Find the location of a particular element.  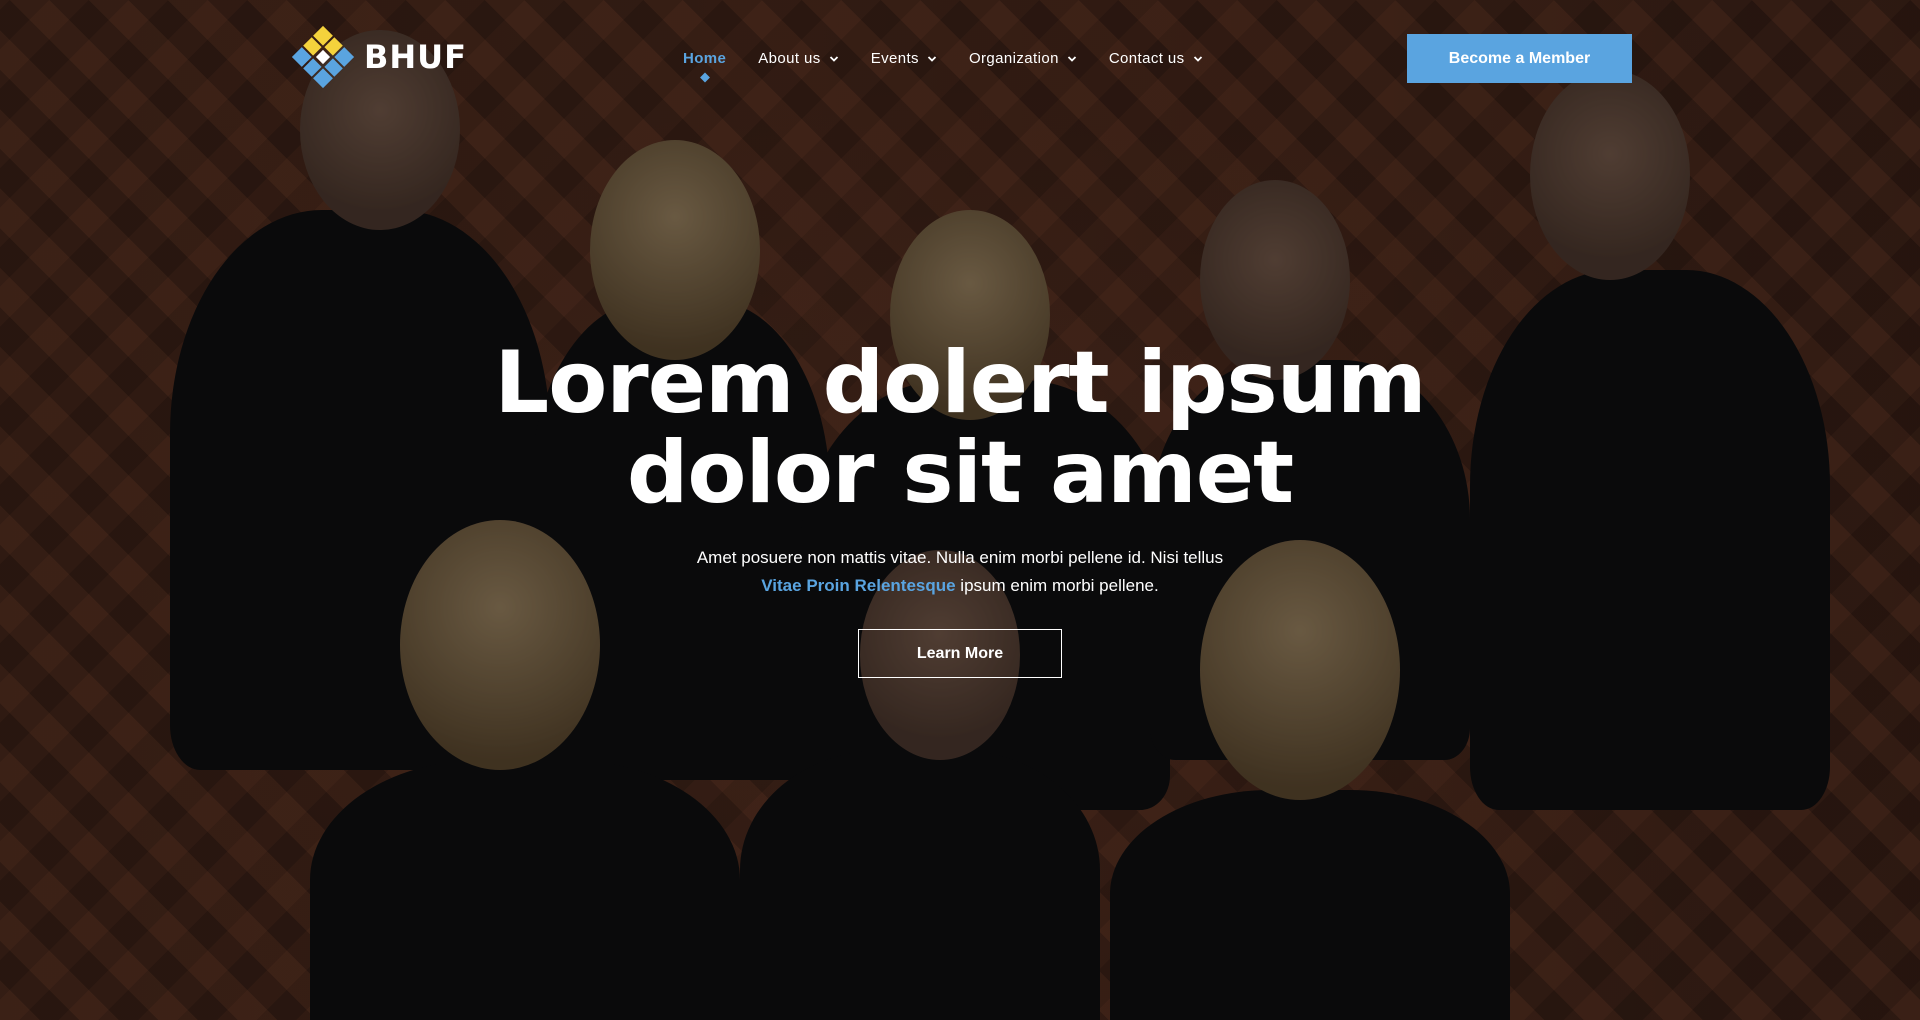

hero-highlight-link: Vitae Proin Relentesque is located at coordinates (858, 585).